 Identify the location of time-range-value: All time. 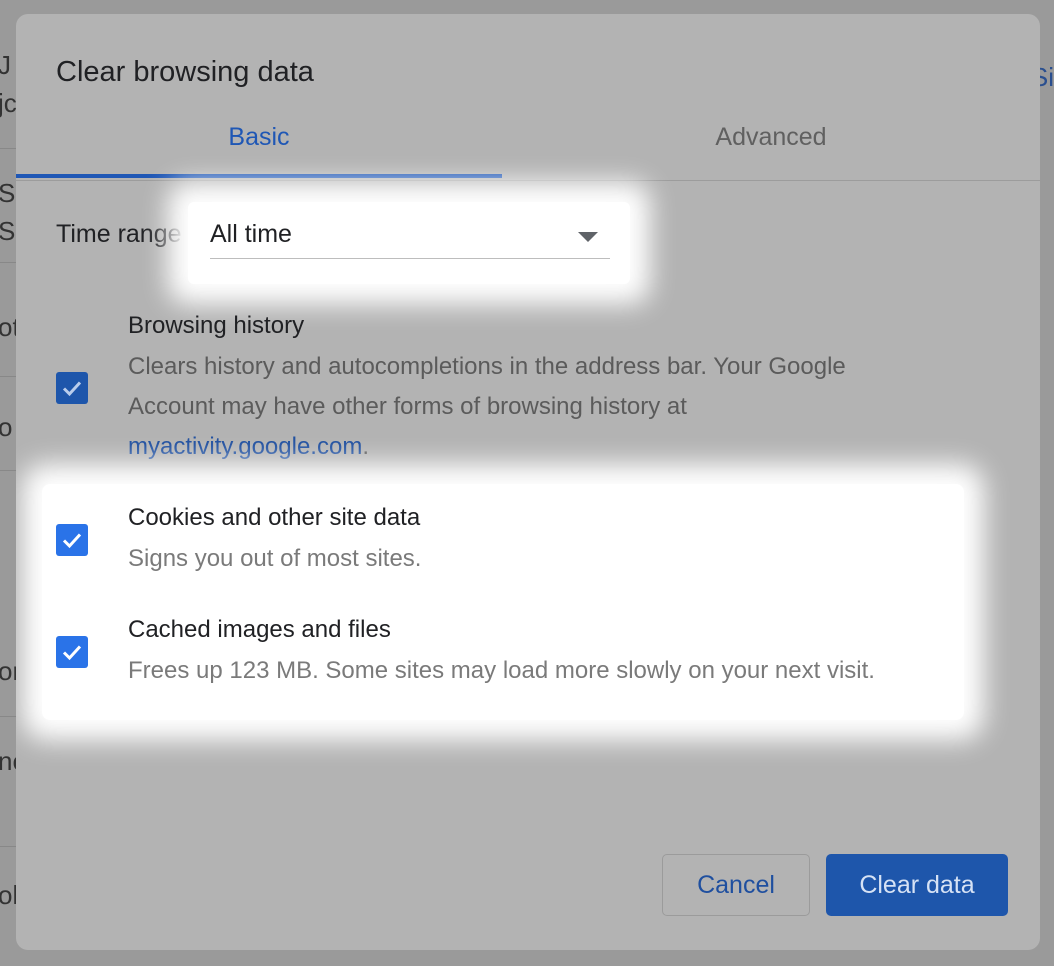
(251, 234).